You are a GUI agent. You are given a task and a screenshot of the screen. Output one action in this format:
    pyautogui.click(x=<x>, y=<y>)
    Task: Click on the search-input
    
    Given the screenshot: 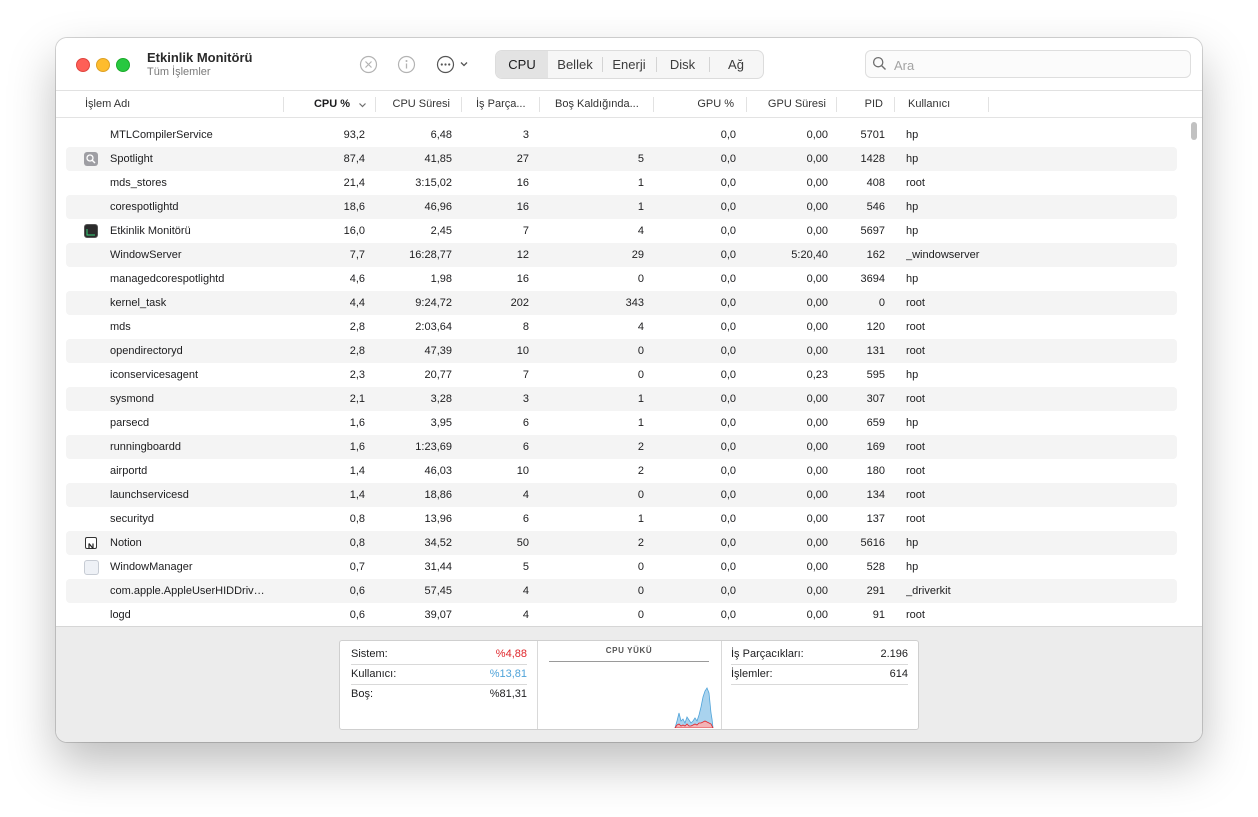 What is the action you would take?
    pyautogui.click(x=1034, y=65)
    